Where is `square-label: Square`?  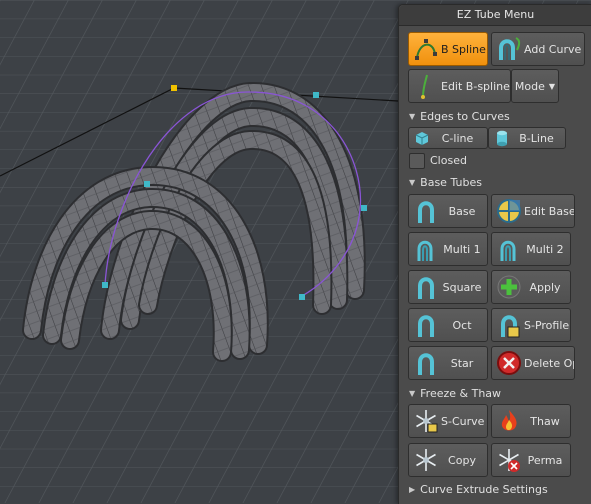
square-label: Square is located at coordinates (462, 287).